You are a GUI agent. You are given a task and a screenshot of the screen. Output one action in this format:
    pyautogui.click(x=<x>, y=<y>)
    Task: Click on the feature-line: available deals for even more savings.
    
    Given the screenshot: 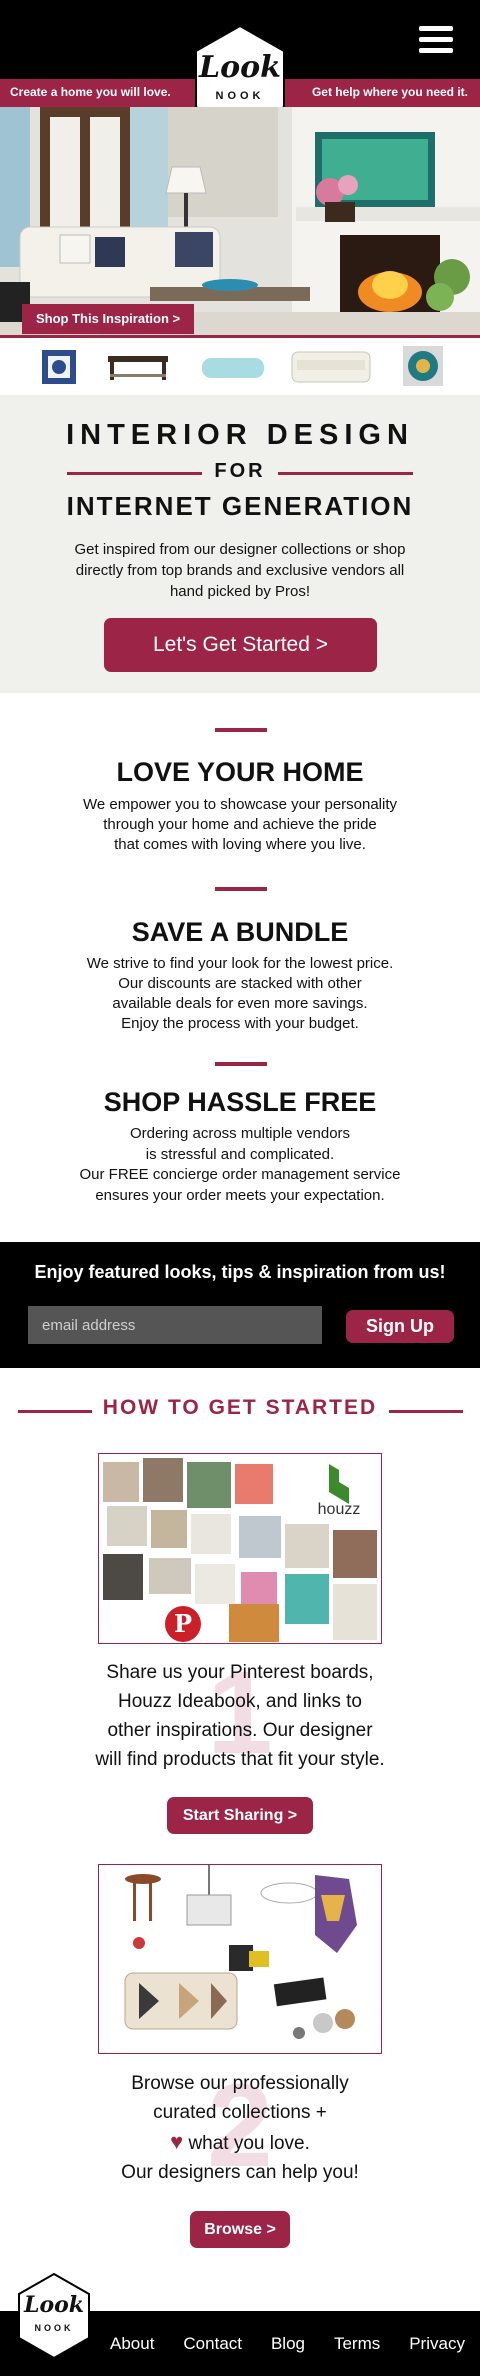 What is the action you would take?
    pyautogui.click(x=240, y=1003)
    